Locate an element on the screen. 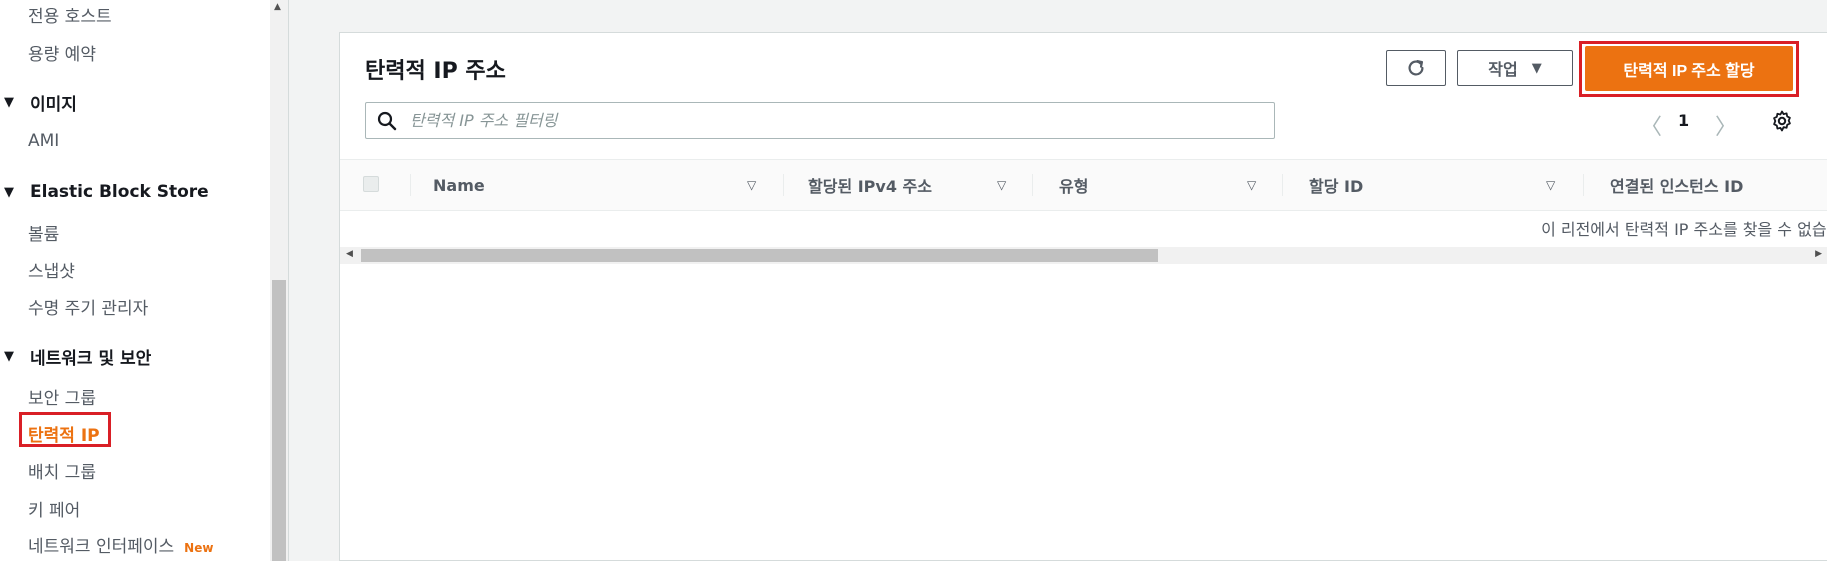  scroll-left-icon: ◀ is located at coordinates (349, 254).